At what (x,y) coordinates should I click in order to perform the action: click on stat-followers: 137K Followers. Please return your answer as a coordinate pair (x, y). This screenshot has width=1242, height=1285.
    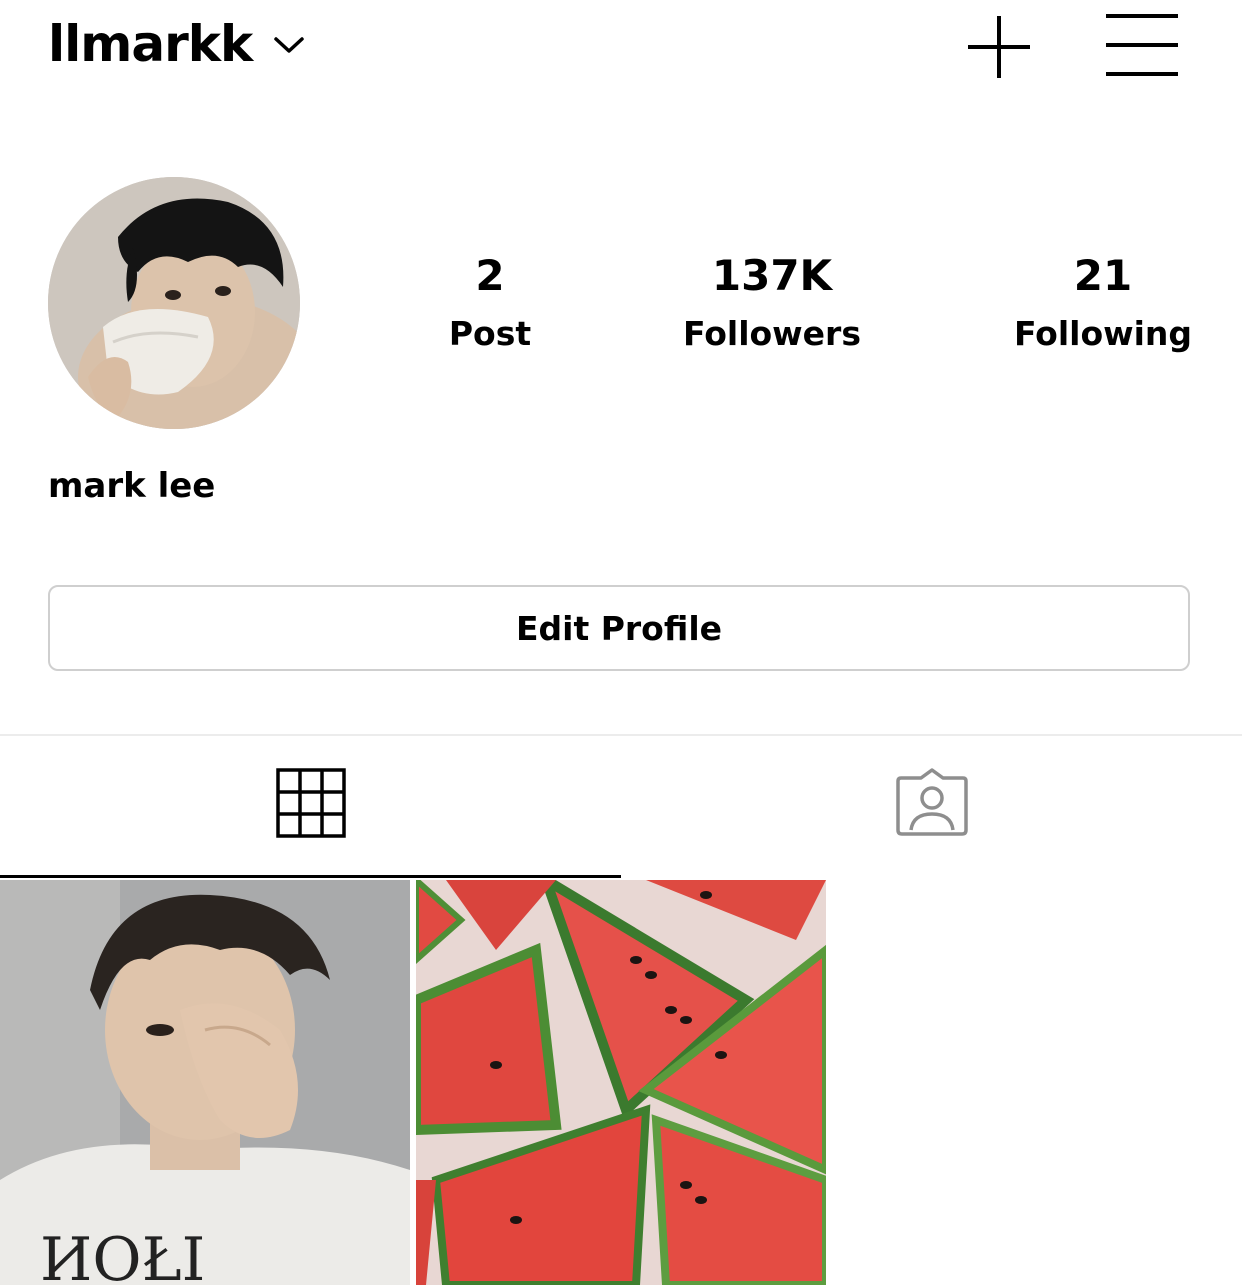
    Looking at the image, I should click on (772, 306).